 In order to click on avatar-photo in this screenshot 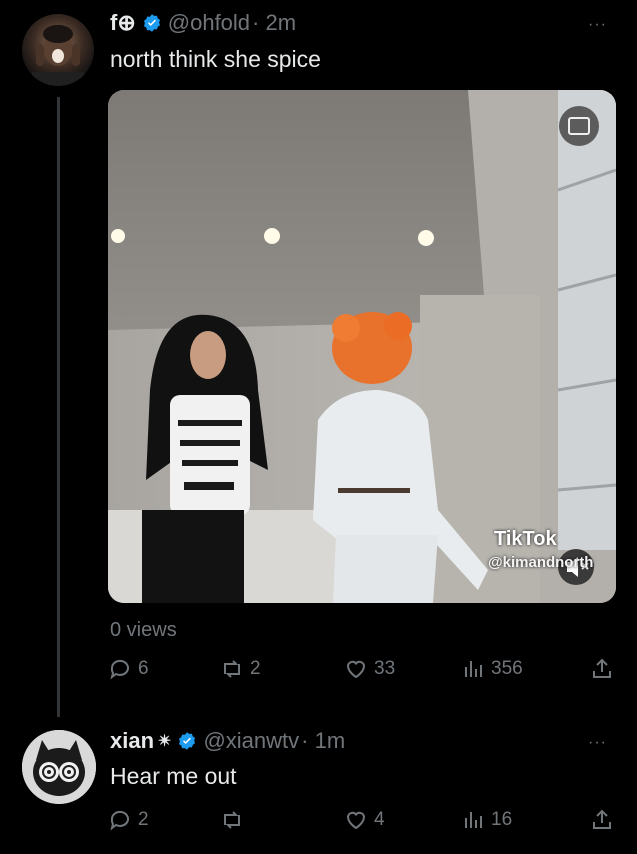, I will do `click(58, 55)`.